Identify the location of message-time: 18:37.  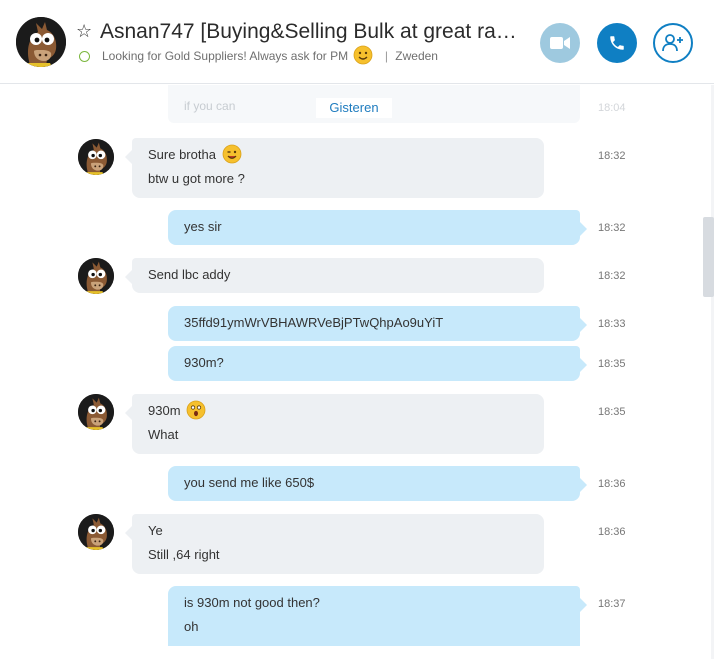
(612, 604).